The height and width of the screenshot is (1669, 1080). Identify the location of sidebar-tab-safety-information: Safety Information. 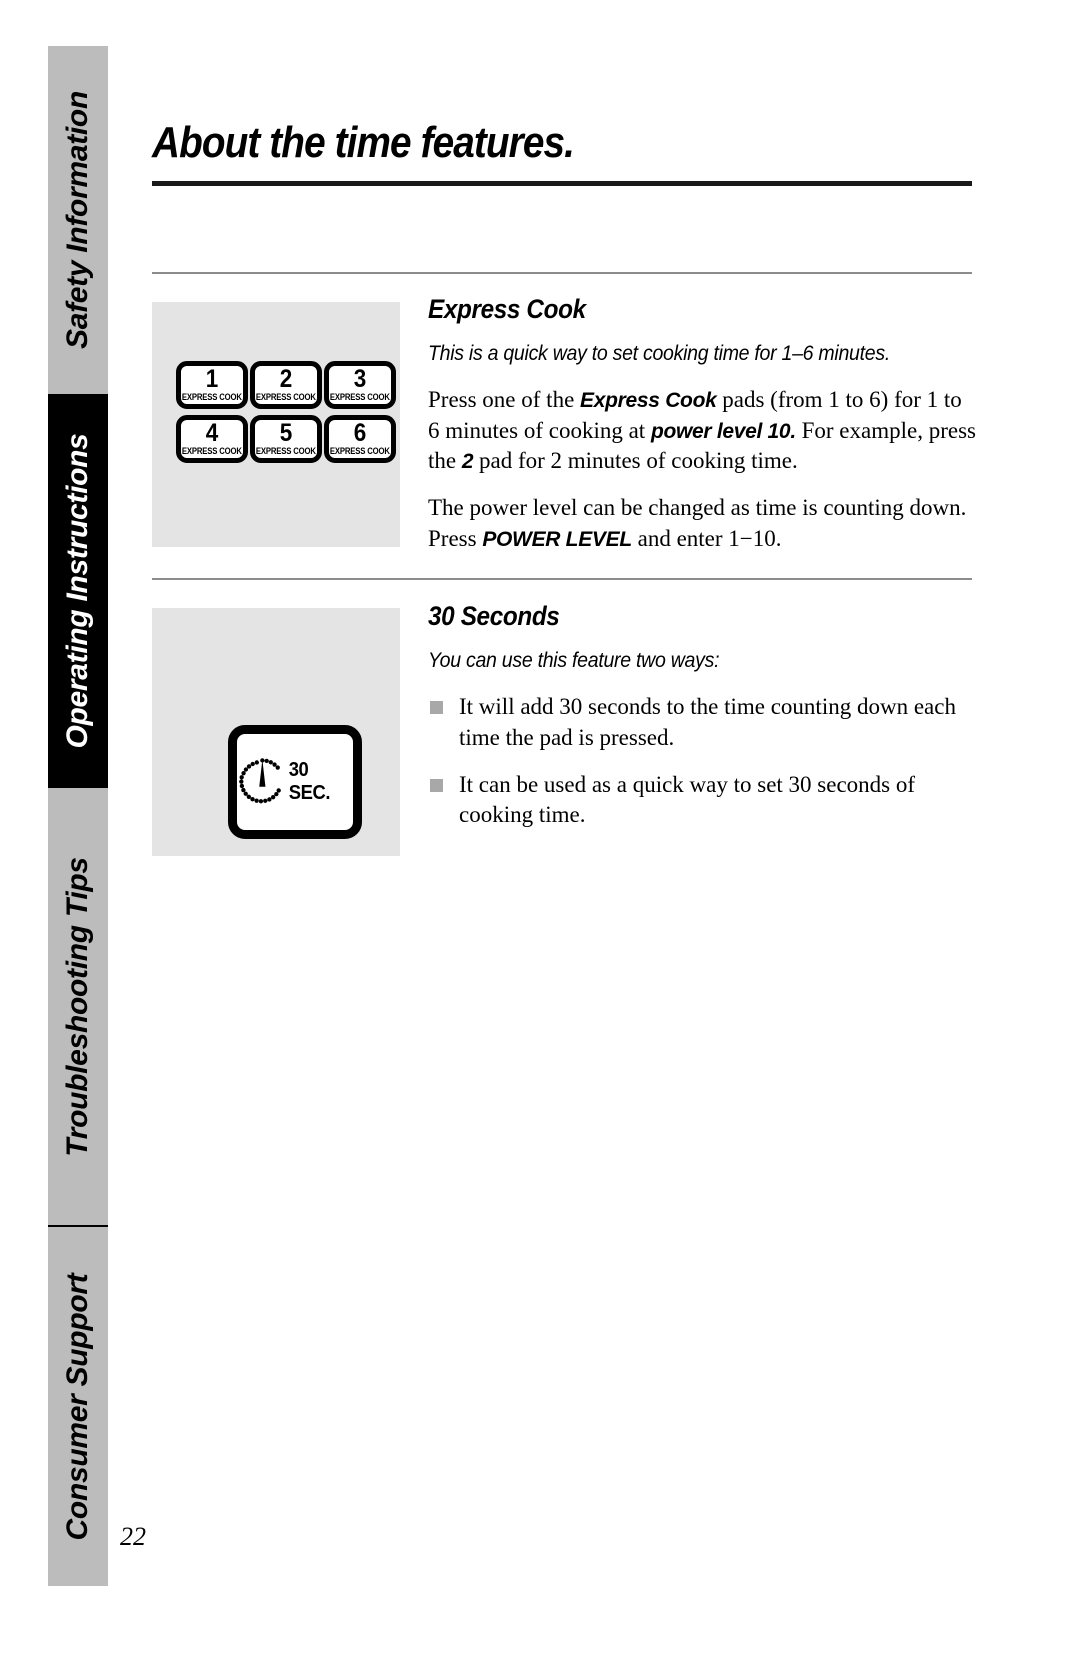
(78, 220).